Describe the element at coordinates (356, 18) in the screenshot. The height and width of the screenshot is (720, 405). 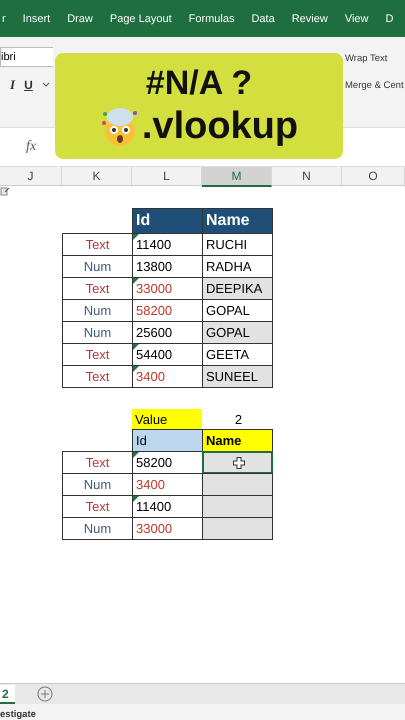
I see `ribbon-tab: View` at that location.